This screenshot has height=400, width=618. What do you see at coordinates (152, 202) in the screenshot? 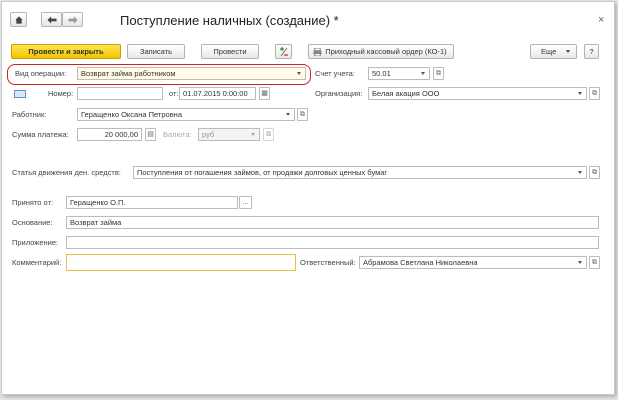
I see `received-from-field: Геращенко О.П.` at bounding box center [152, 202].